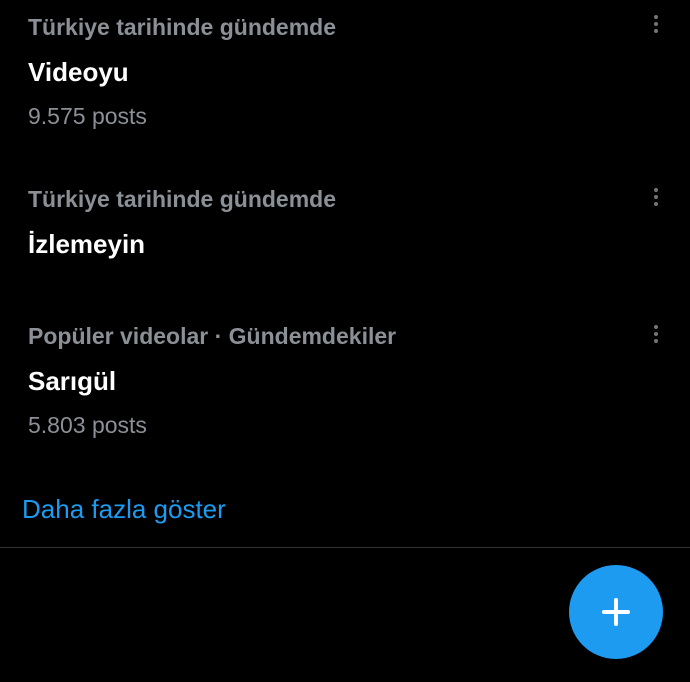 The image size is (690, 682). What do you see at coordinates (72, 381) in the screenshot?
I see `trend-name: Sarıgül` at bounding box center [72, 381].